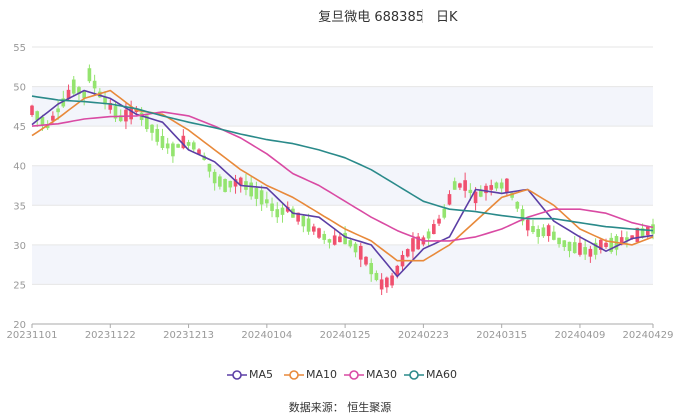  What do you see at coordinates (266, 335) in the screenshot?
I see `x-tick-label: 20240104` at bounding box center [266, 335].